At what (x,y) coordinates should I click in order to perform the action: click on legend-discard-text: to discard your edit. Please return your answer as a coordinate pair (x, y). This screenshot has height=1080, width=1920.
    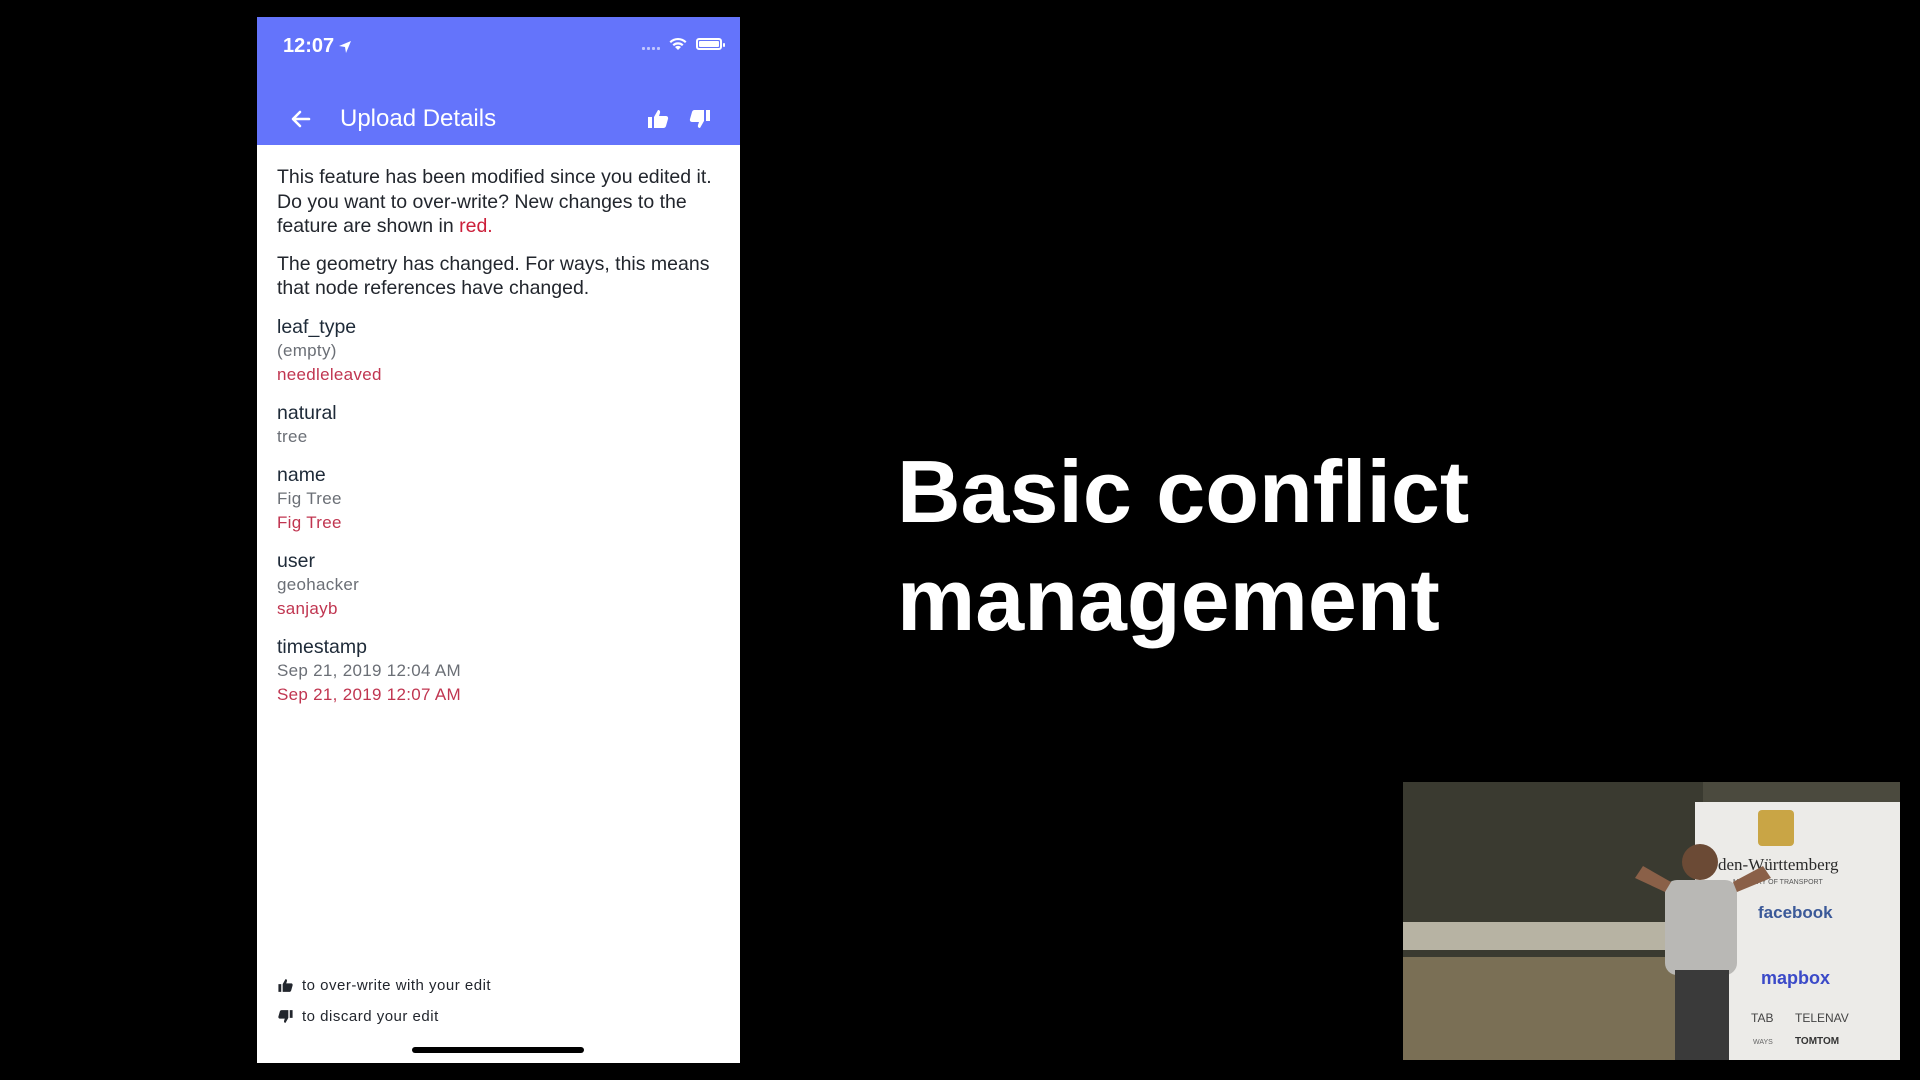
    Looking at the image, I should click on (370, 1016).